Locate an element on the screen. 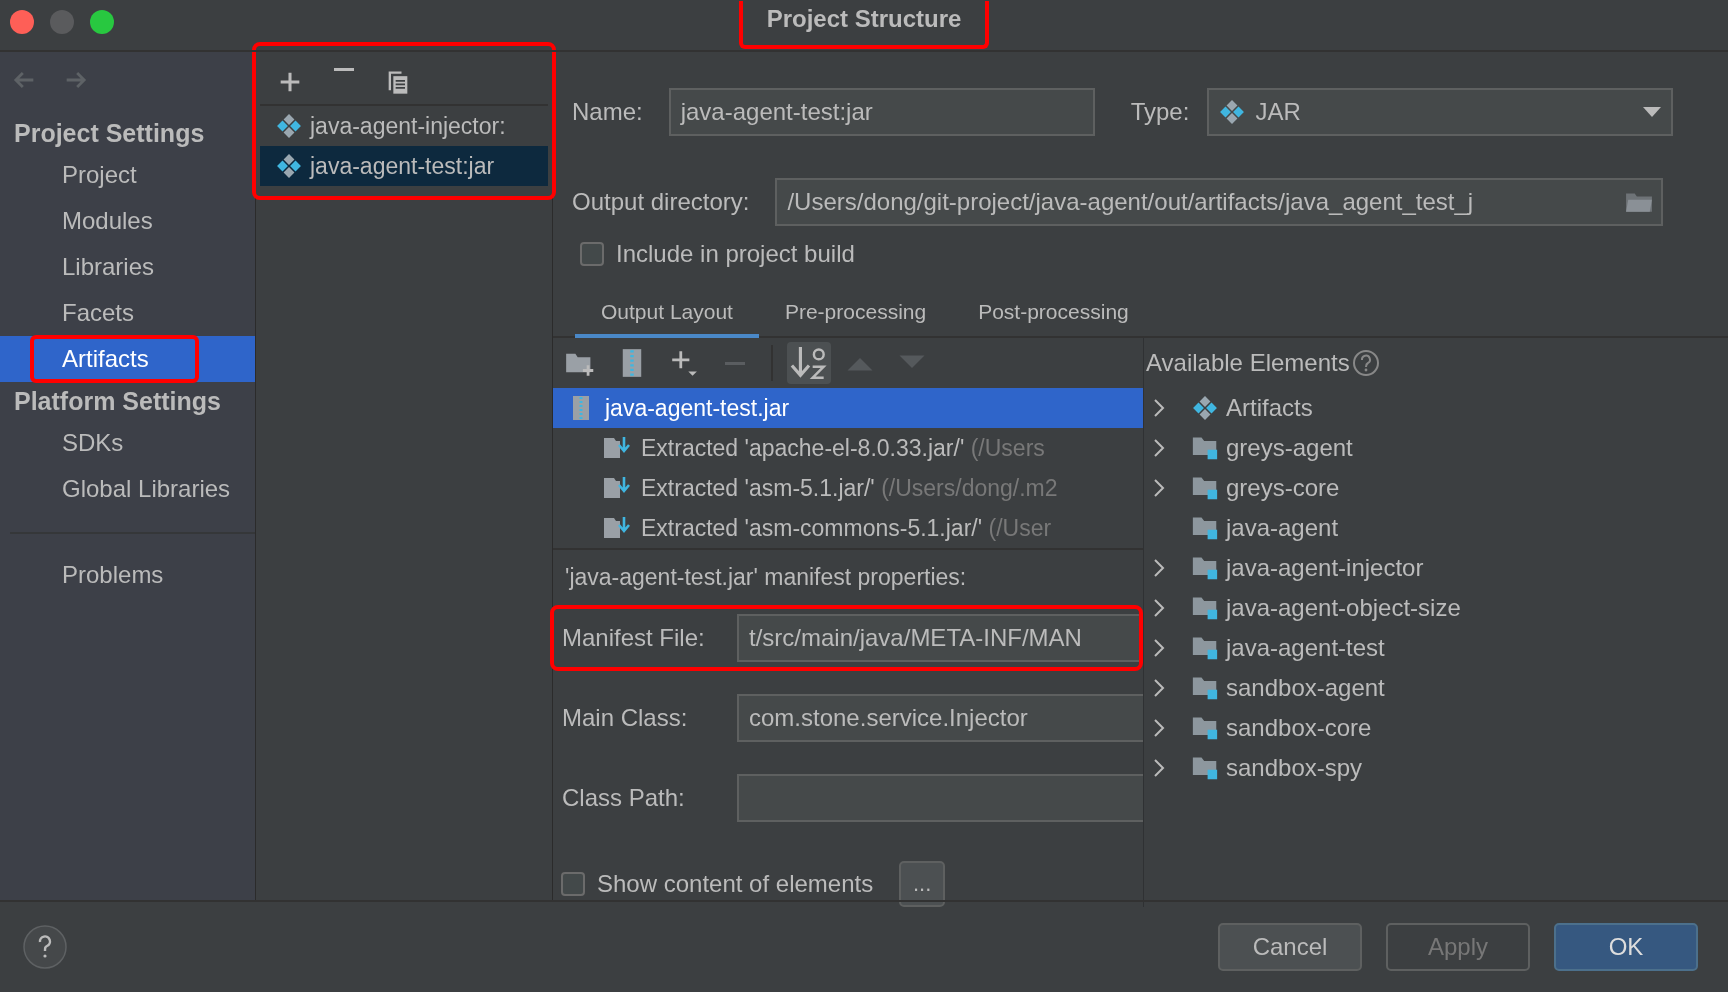 The image size is (1728, 992). tree-row: Extracted 'apache-el-8.0.33.jar/' (/Users is located at coordinates (848, 448).